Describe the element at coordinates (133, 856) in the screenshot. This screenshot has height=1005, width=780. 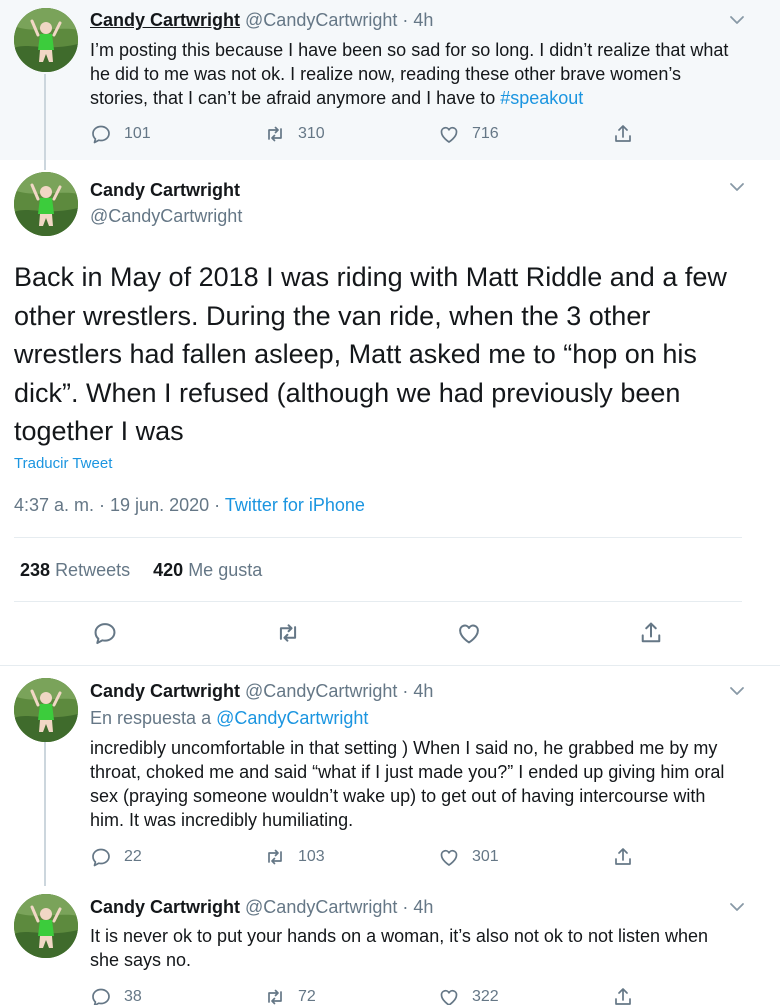
I see `reply-count: 22` at that location.